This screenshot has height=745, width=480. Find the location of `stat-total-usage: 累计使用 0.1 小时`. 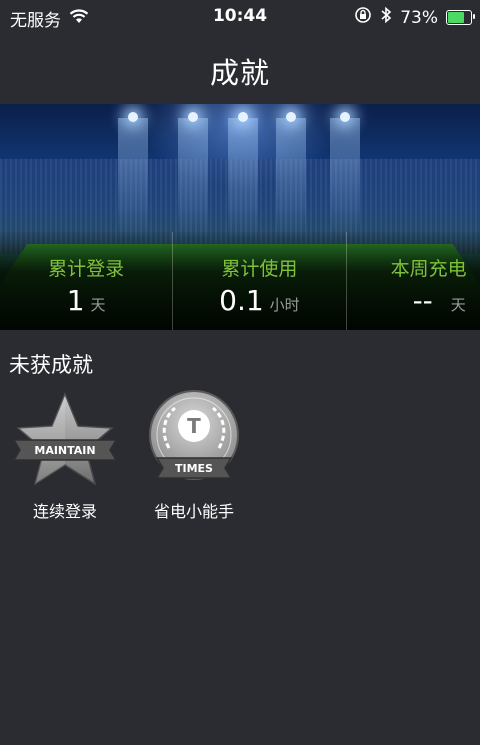

stat-total-usage: 累计使用 0.1 小时 is located at coordinates (258, 281).